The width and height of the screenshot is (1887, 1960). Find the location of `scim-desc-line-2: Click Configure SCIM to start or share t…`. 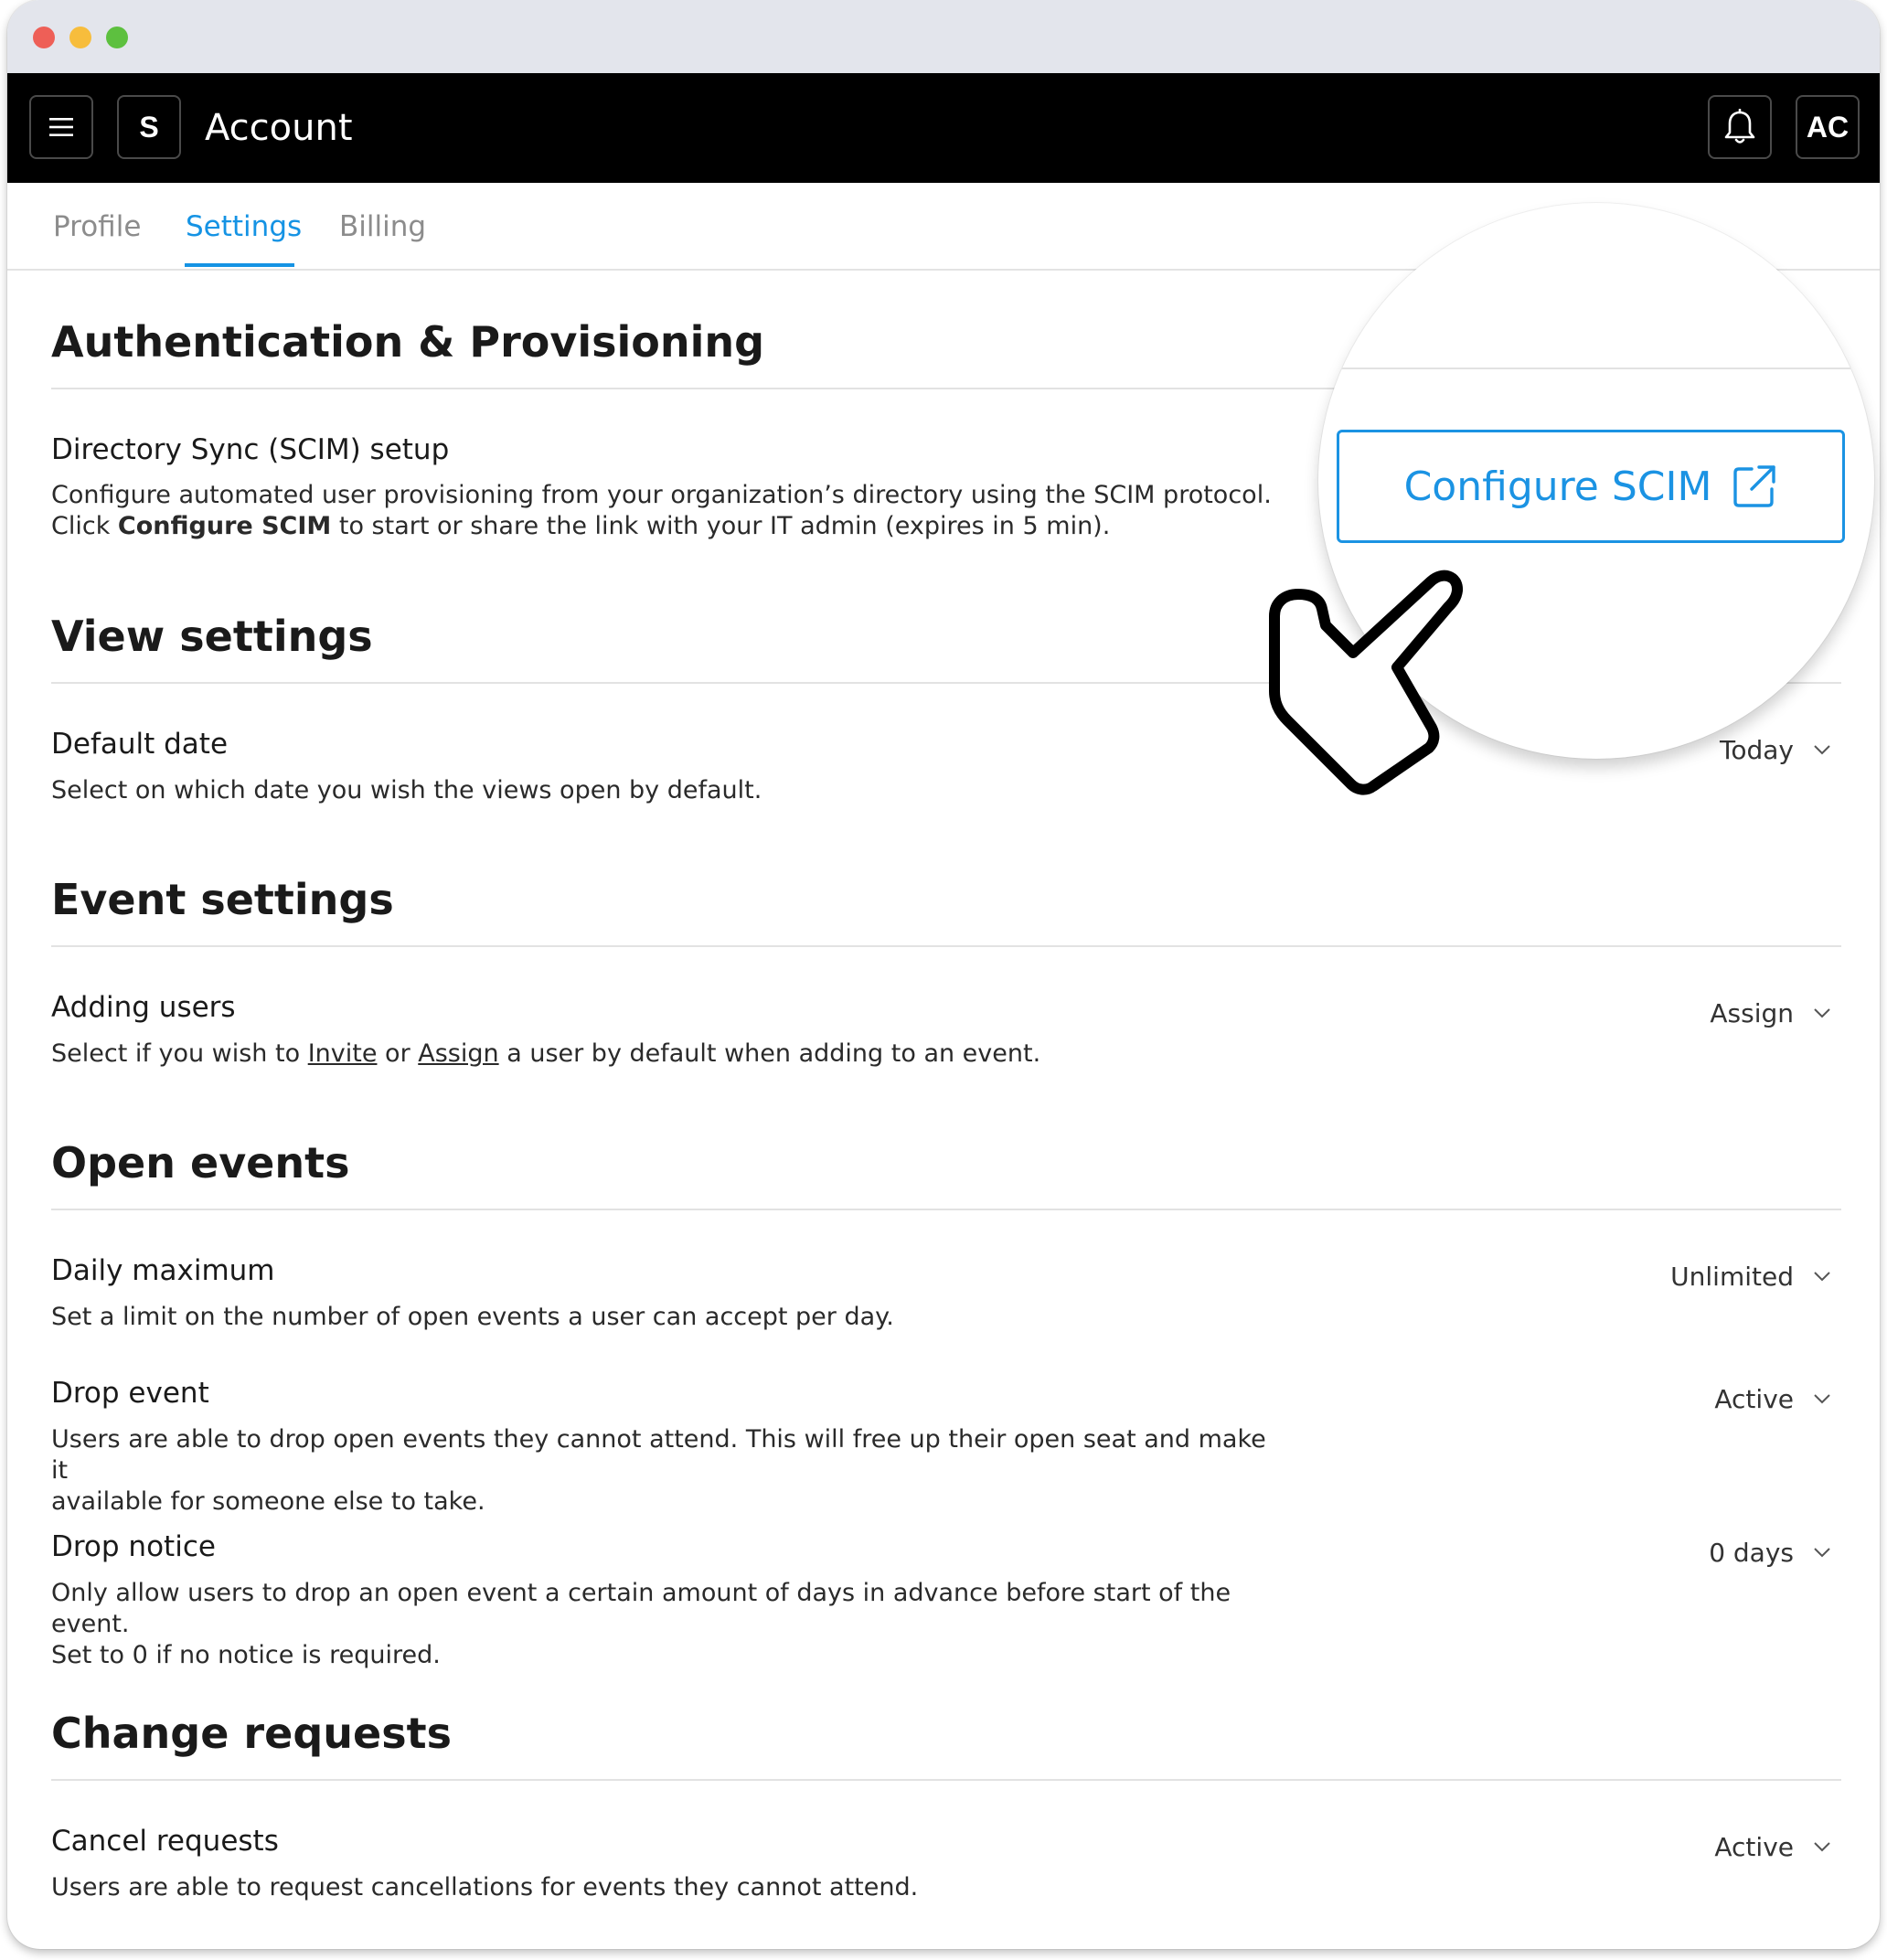

scim-desc-line-2: Click Configure SCIM to start or share t… is located at coordinates (663, 527).